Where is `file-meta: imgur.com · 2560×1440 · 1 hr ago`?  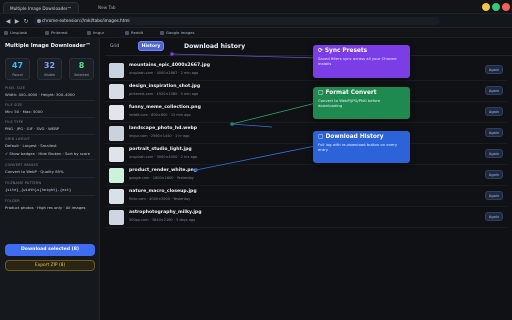
file-meta: imgur.com · 2560×1440 · 1 hr ago is located at coordinates (159, 136).